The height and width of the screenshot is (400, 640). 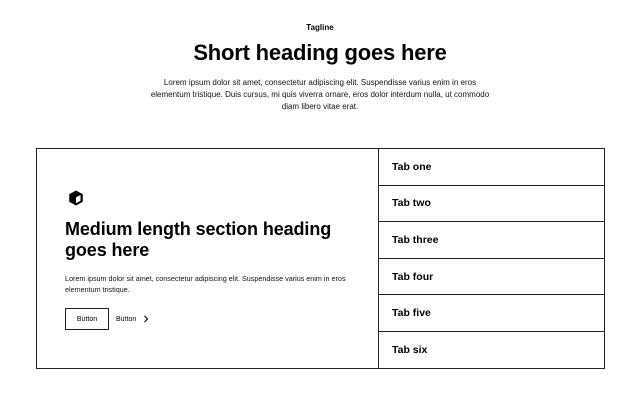 I want to click on tab-five: Tab five, so click(x=491, y=313).